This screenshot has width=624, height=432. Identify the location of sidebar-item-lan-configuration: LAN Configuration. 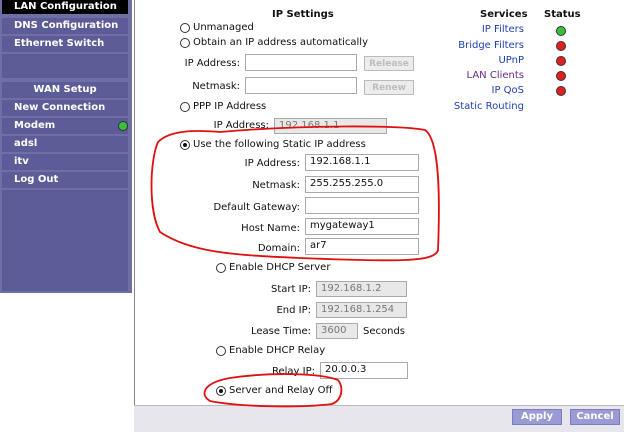
(65, 7).